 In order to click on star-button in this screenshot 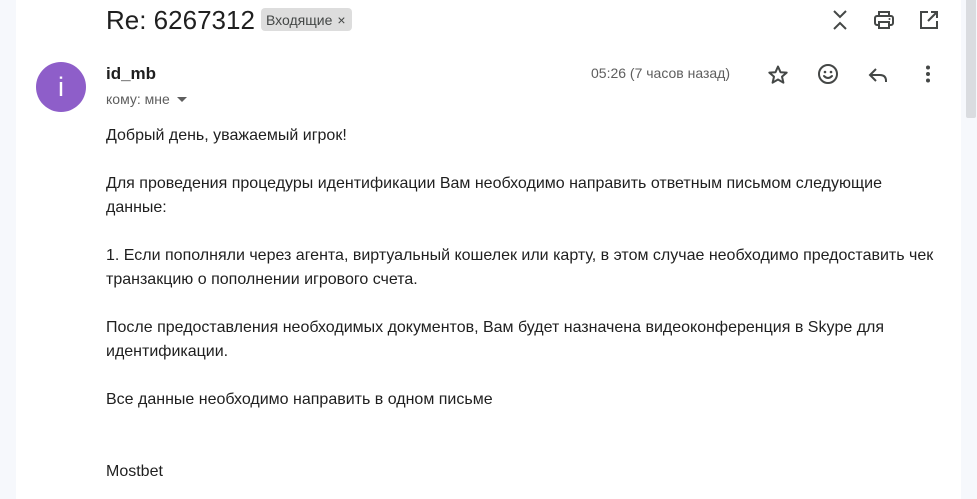, I will do `click(778, 75)`.